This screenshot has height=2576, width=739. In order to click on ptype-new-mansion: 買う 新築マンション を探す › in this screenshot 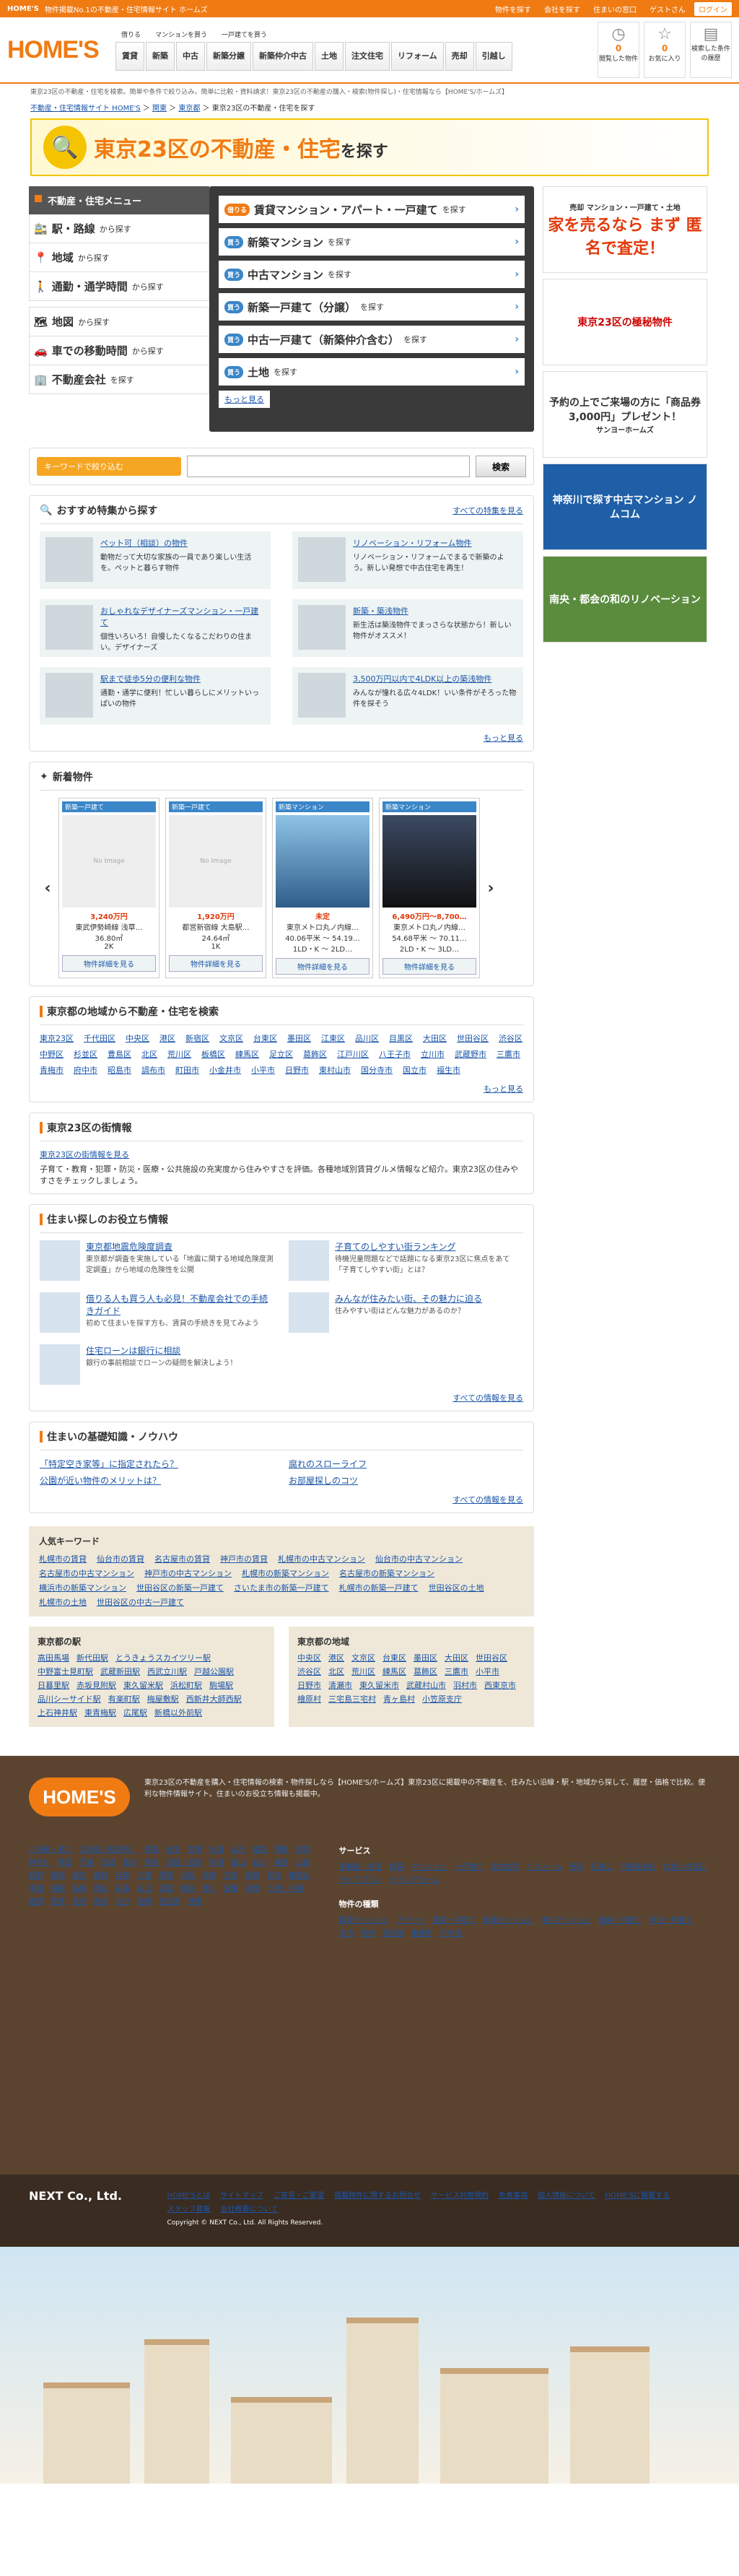, I will do `click(372, 242)`.